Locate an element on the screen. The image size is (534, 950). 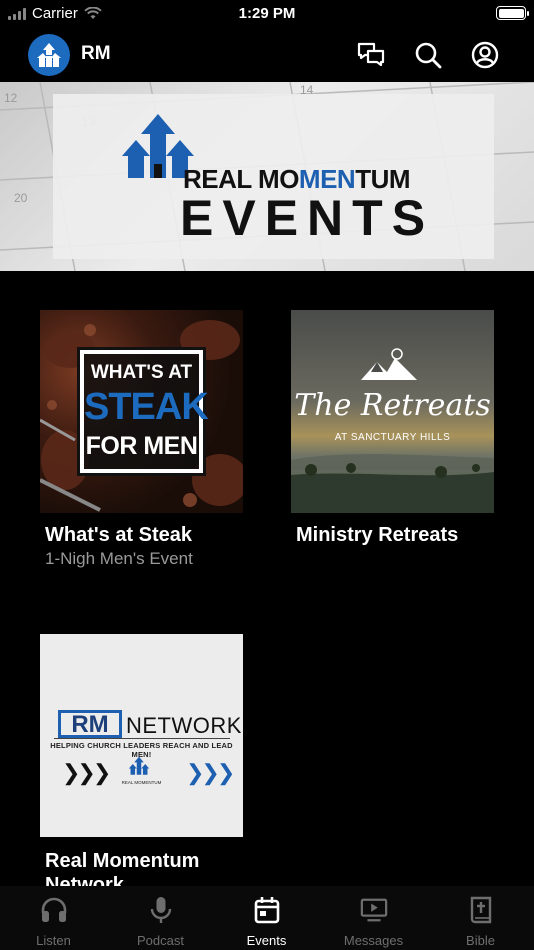
steak-text-line3: FOR MEN is located at coordinates (141, 446).